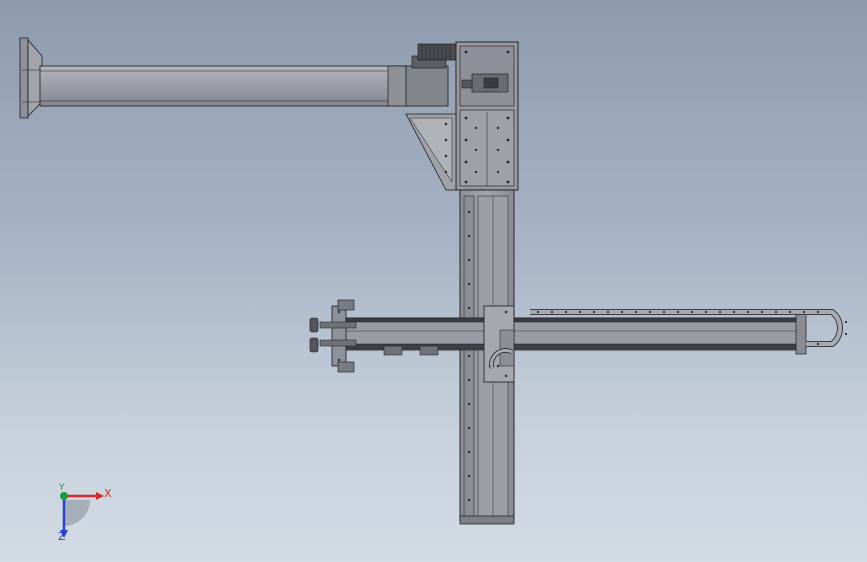  I want to click on gusset-bracket, so click(431, 152).